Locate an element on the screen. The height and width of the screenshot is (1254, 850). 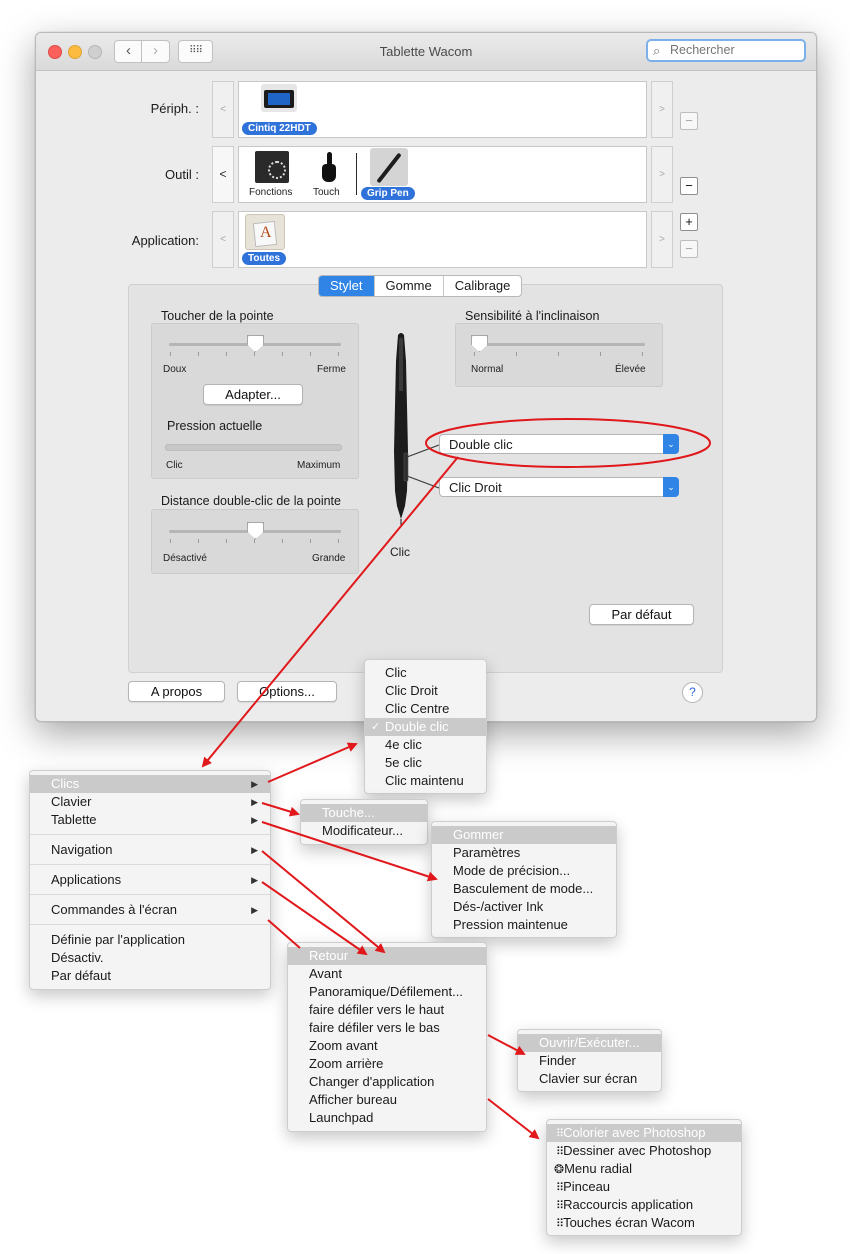
cintiq-device-icon is located at coordinates (279, 98).